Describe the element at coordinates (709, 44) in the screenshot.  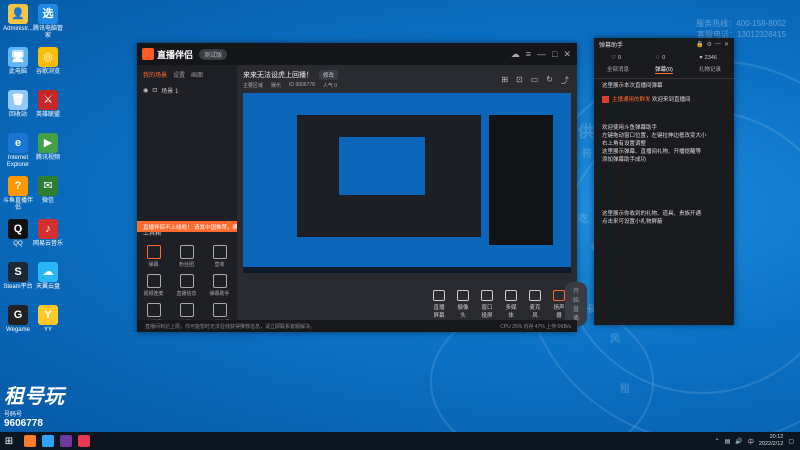
I see `settings-icon: ⚙` at that location.